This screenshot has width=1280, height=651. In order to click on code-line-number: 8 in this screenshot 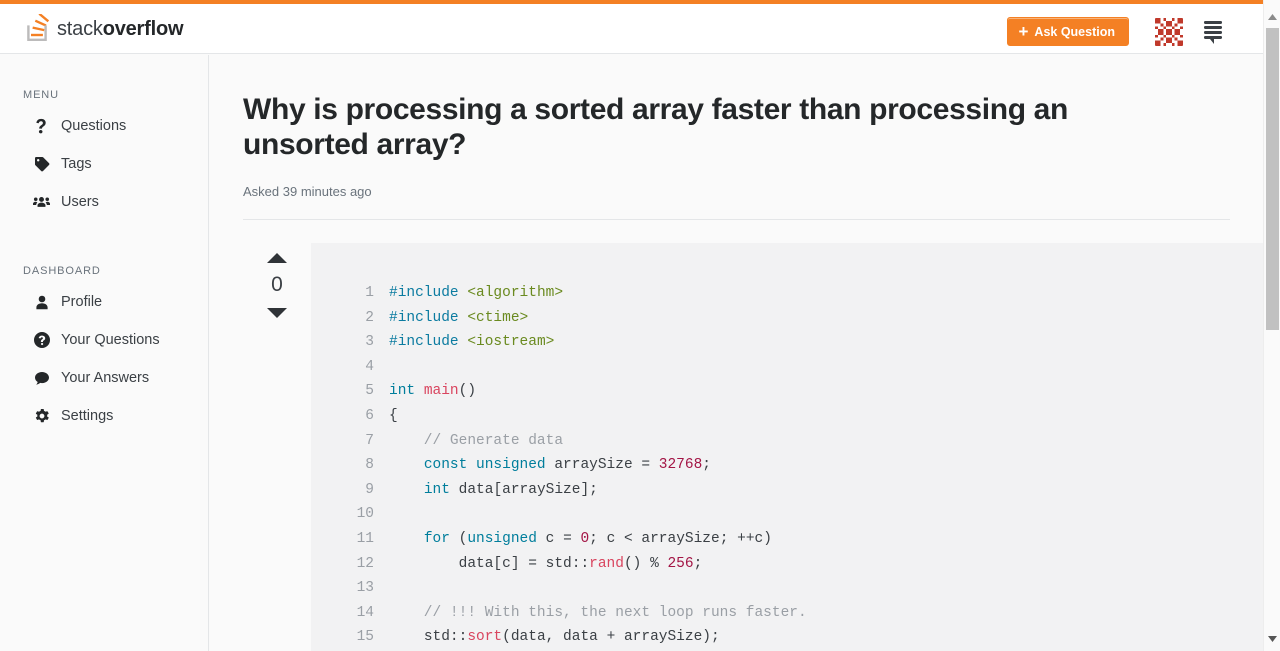, I will do `click(369, 465)`.